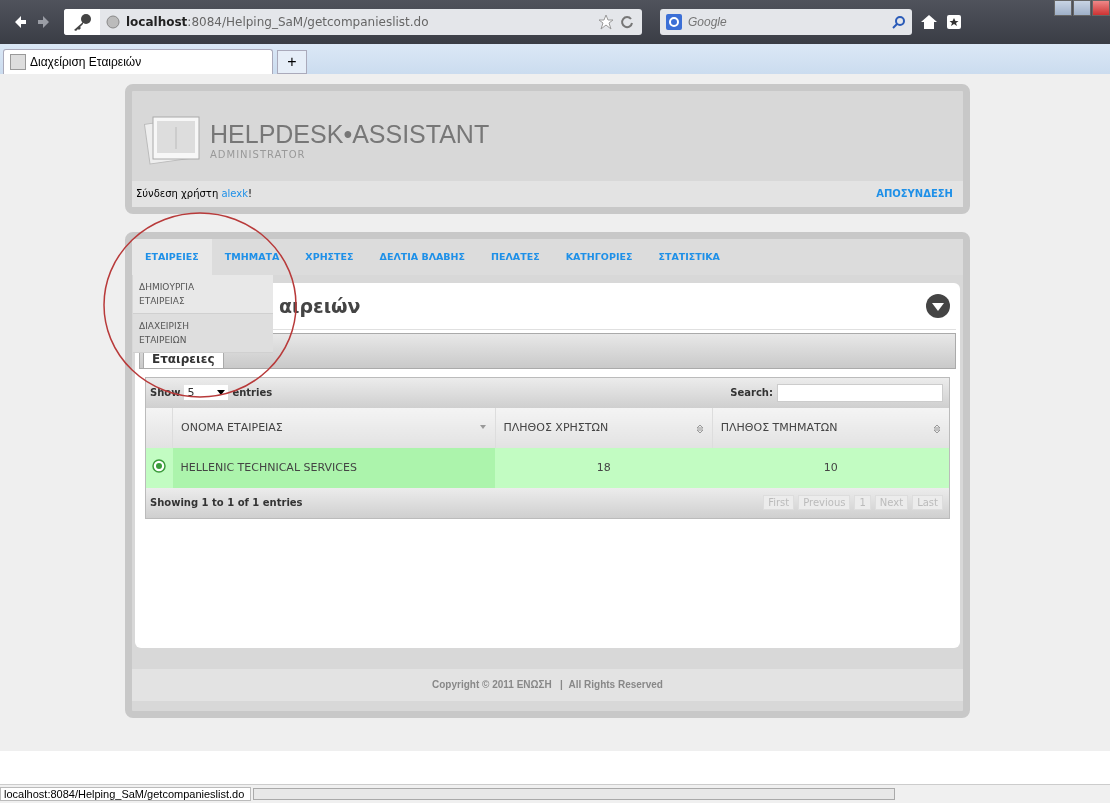 This screenshot has width=1110, height=803. I want to click on new-tab-button: +, so click(292, 61).